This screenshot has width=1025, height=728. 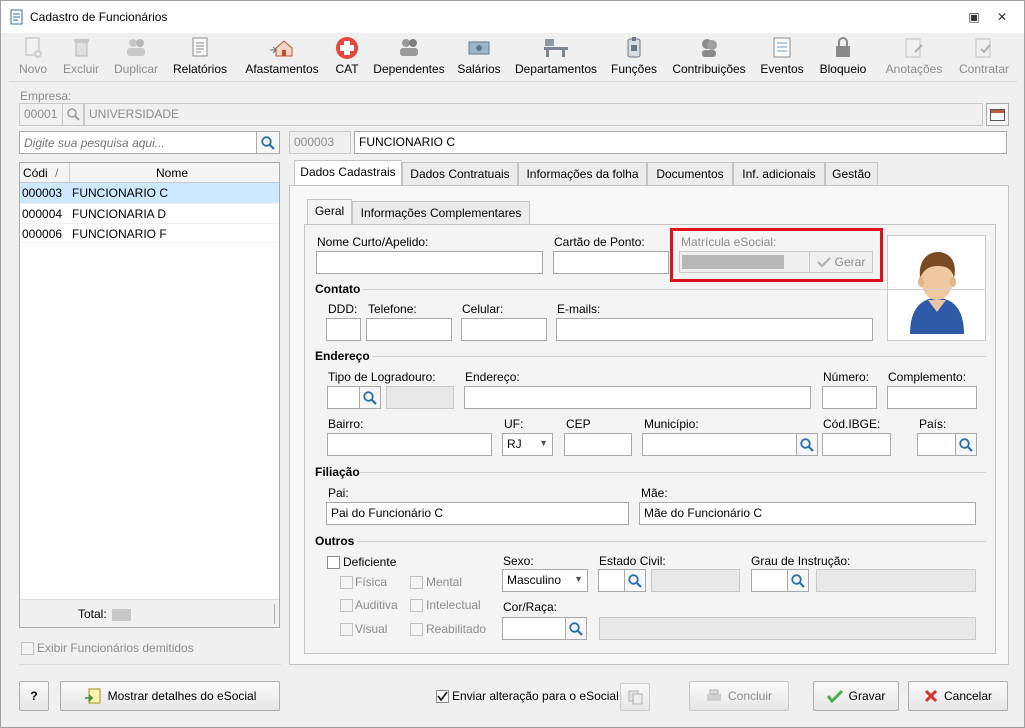 What do you see at coordinates (545, 580) in the screenshot?
I see `sexo-select: Masculino ▼` at bounding box center [545, 580].